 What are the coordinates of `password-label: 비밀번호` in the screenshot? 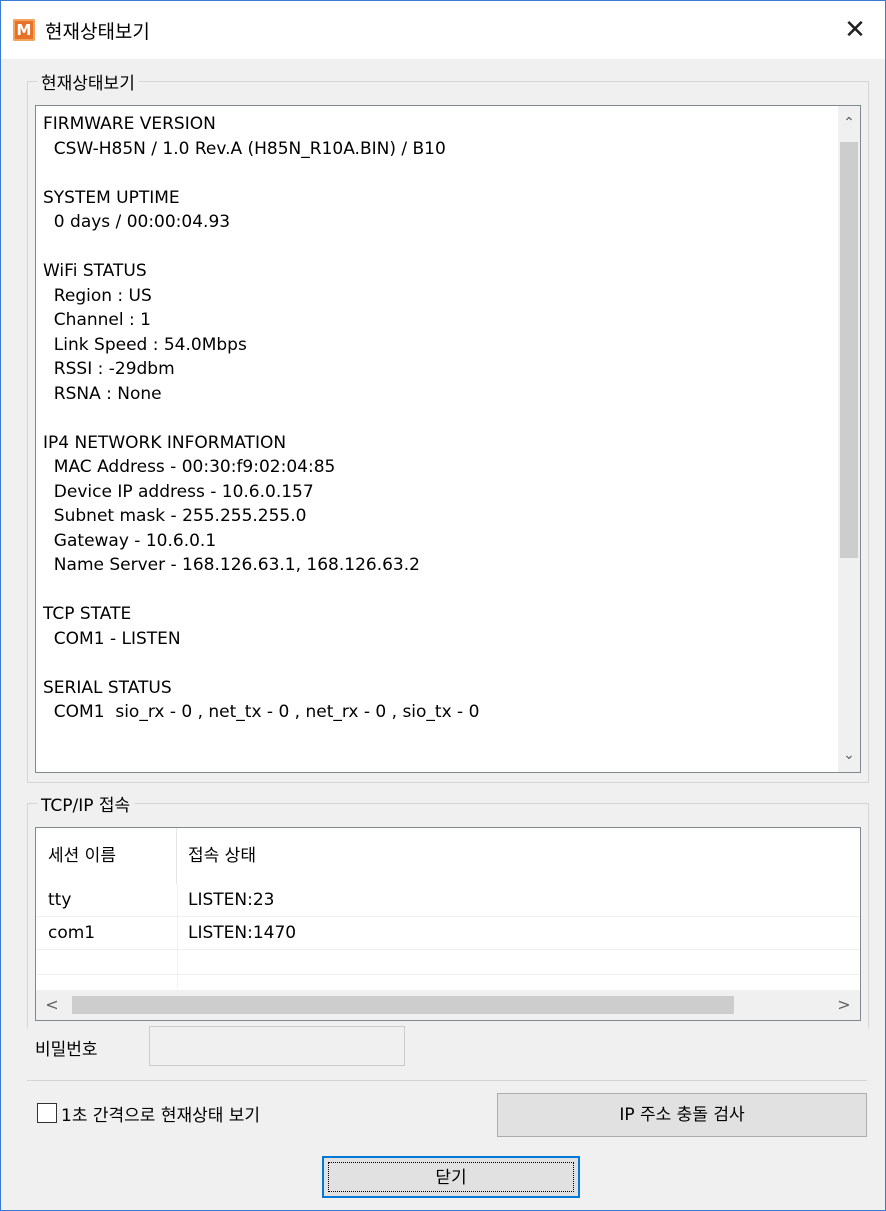 It's located at (66, 1050).